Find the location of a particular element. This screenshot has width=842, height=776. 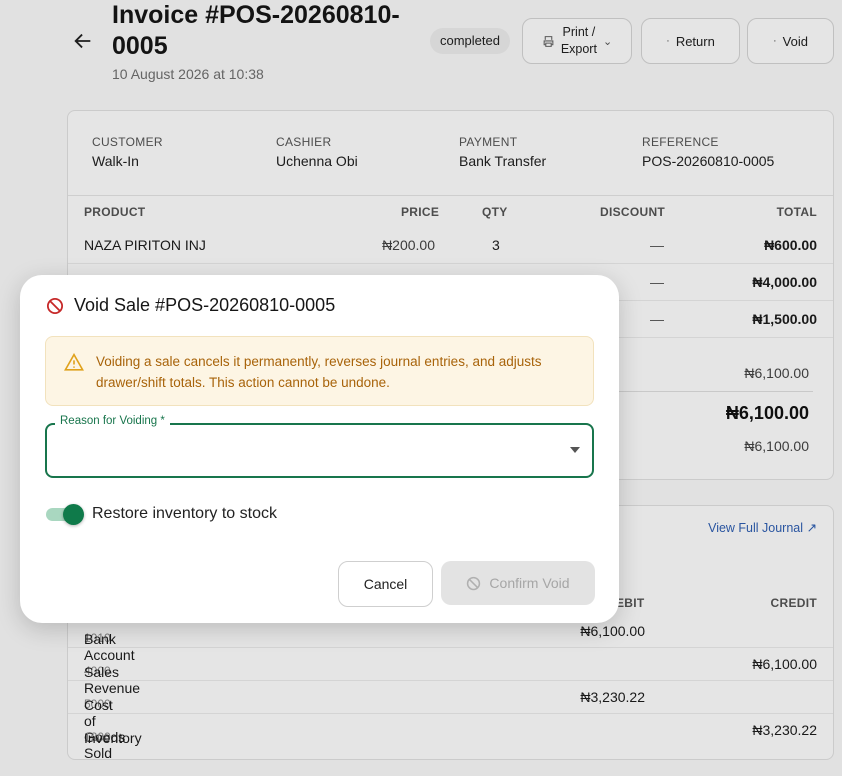

cancel-button: Cancel is located at coordinates (385, 584).